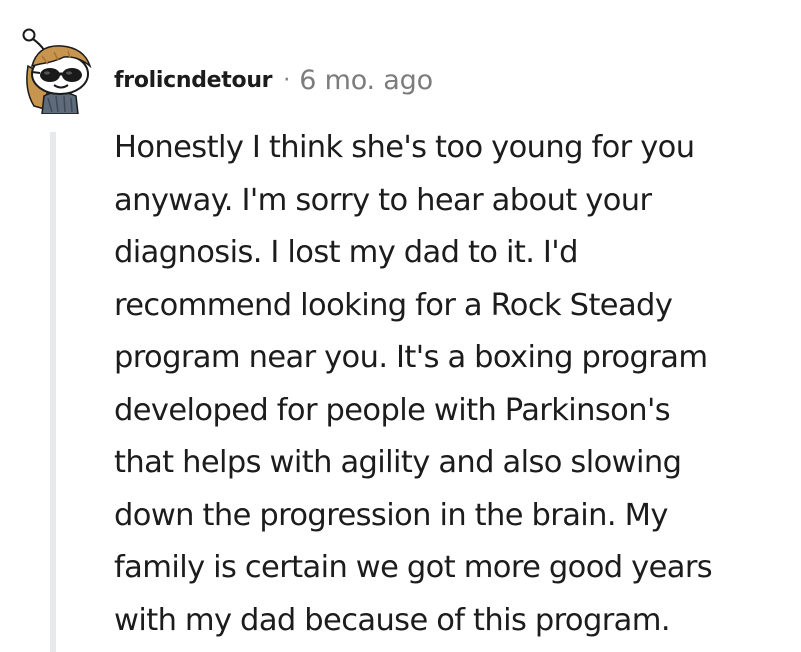 The image size is (801, 652). What do you see at coordinates (346, 252) in the screenshot?
I see `comment-body-line: diagnosis. I lost my dad to it. I'd` at bounding box center [346, 252].